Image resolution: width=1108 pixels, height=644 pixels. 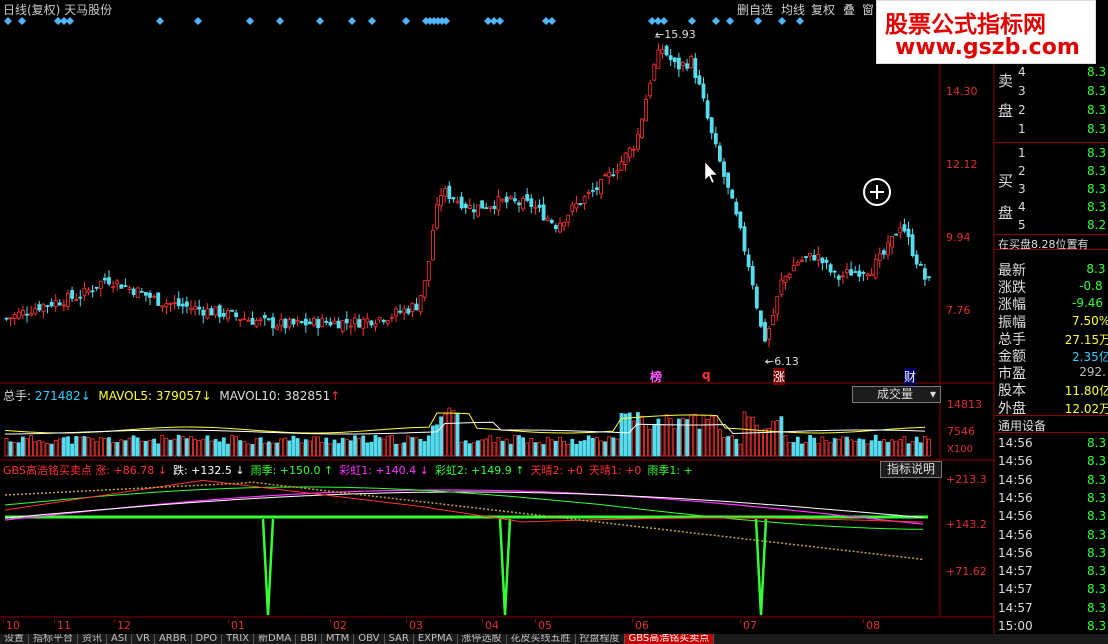 What do you see at coordinates (541, 639) in the screenshot?
I see `indicator-tab: 花皮买线五胜` at bounding box center [541, 639].